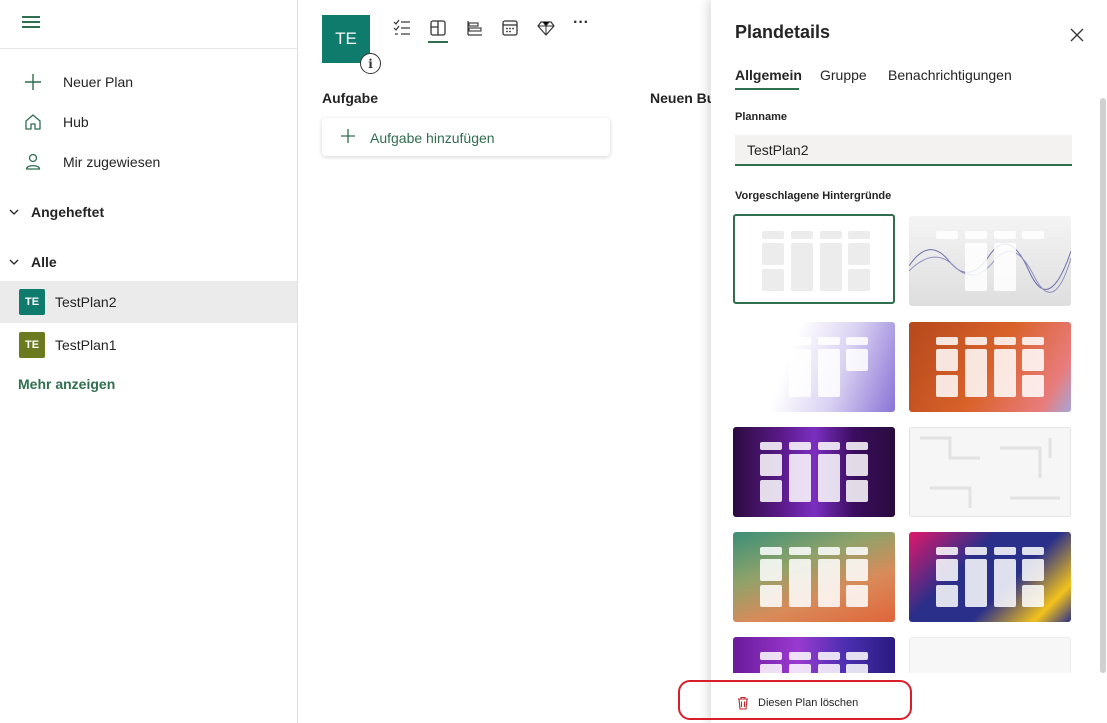 The image size is (1107, 723). What do you see at coordinates (808, 703) in the screenshot?
I see `delete-plan-label: Diesen Plan löschen` at bounding box center [808, 703].